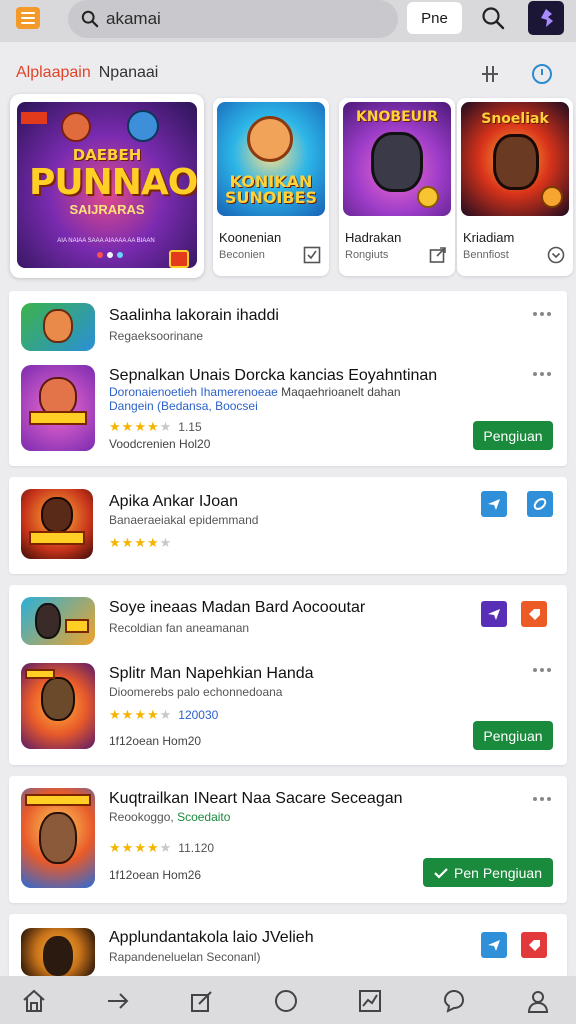 Image resolution: width=576 pixels, height=1024 pixels. I want to click on chat-icon, so click(454, 1001).